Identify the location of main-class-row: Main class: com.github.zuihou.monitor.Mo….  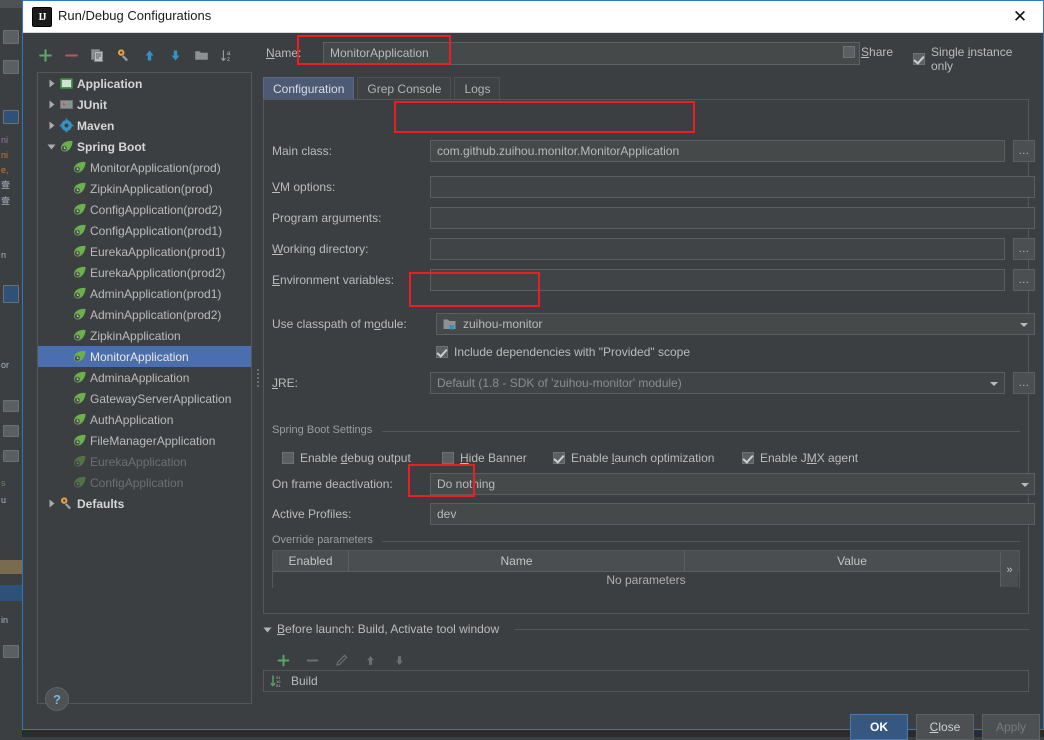
(649, 151).